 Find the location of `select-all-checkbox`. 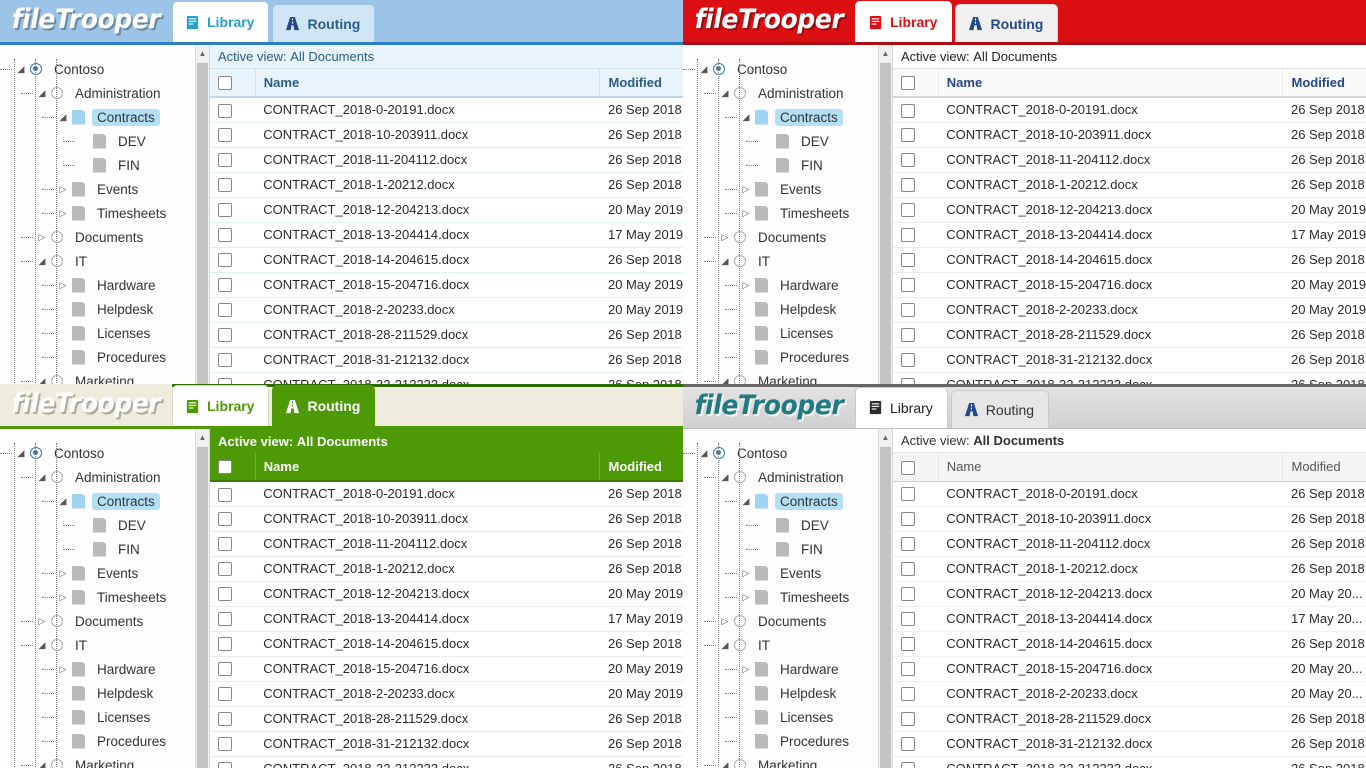

select-all-checkbox is located at coordinates (908, 83).